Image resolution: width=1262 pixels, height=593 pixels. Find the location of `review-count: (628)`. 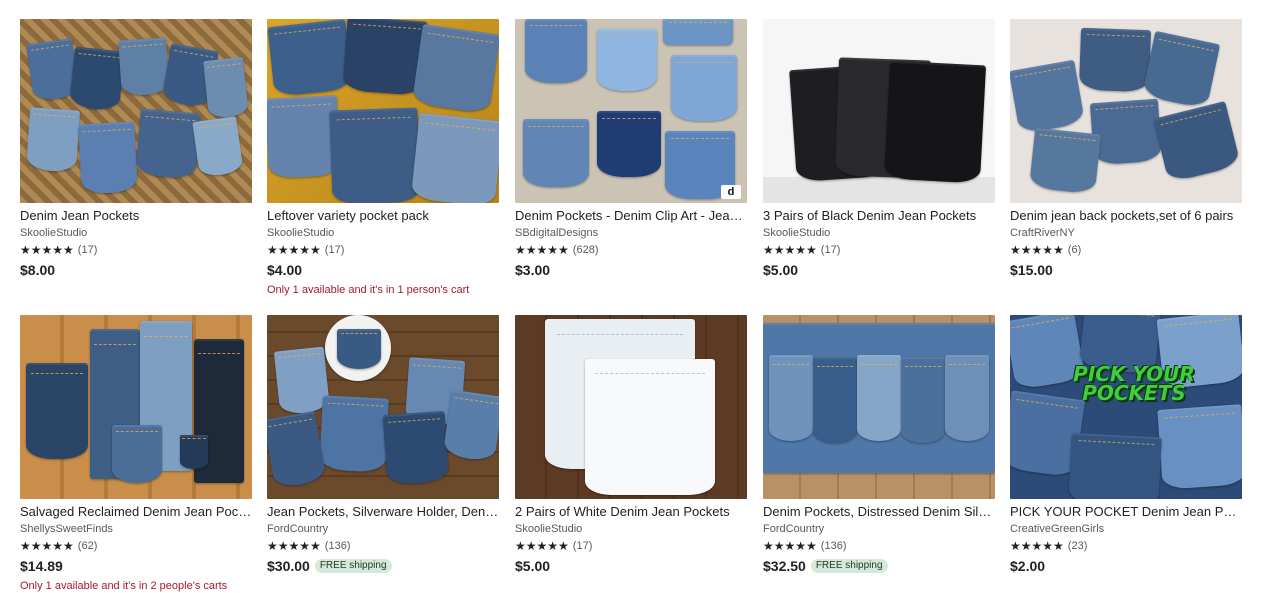

review-count: (628) is located at coordinates (585, 250).